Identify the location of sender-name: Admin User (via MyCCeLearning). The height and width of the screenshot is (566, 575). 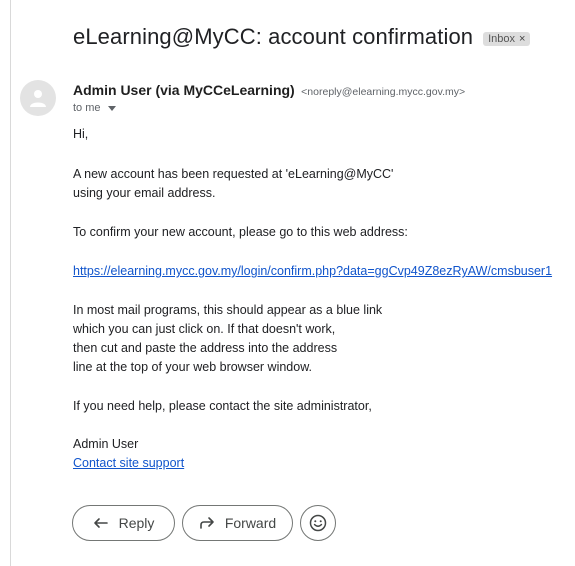
(184, 90).